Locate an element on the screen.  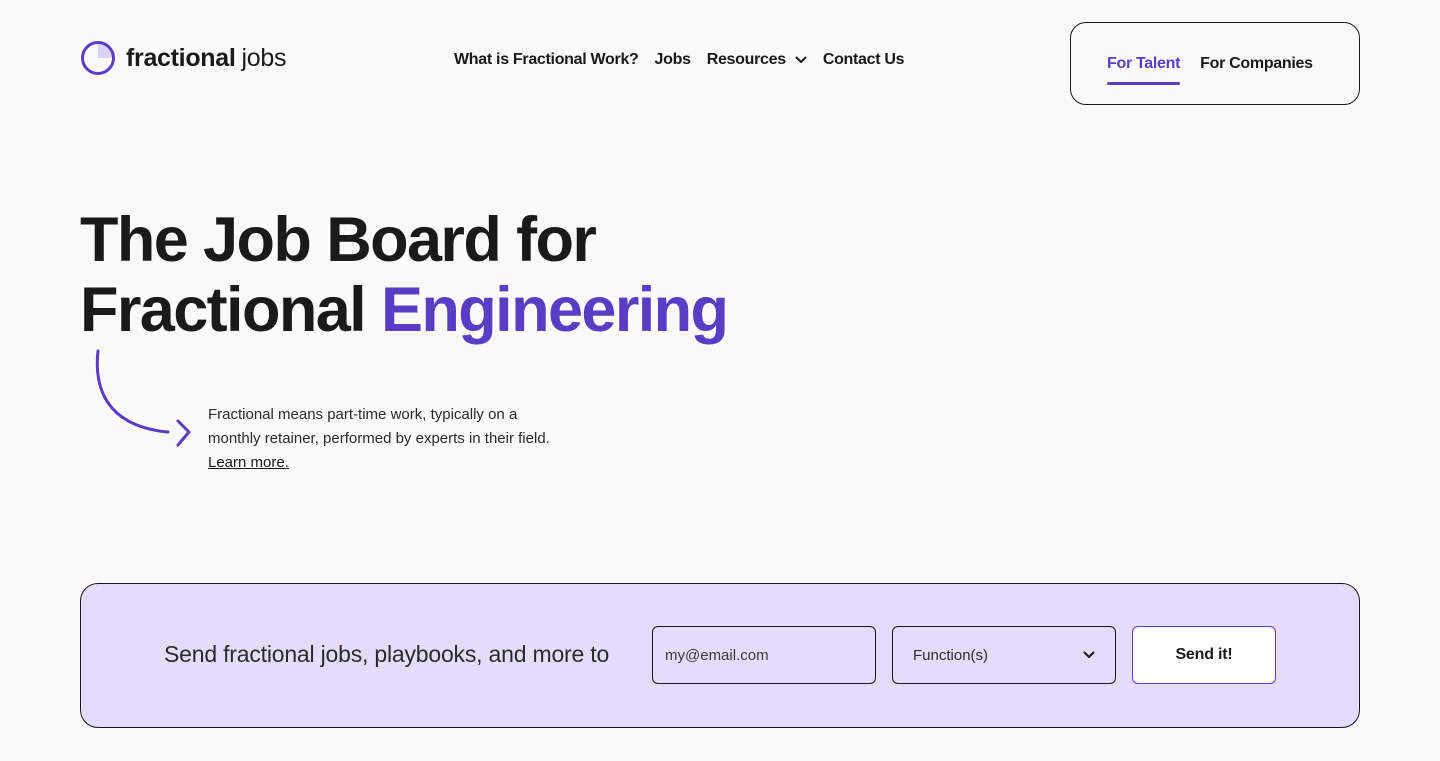
tab-for-talent: For Talent is located at coordinates (1143, 70).